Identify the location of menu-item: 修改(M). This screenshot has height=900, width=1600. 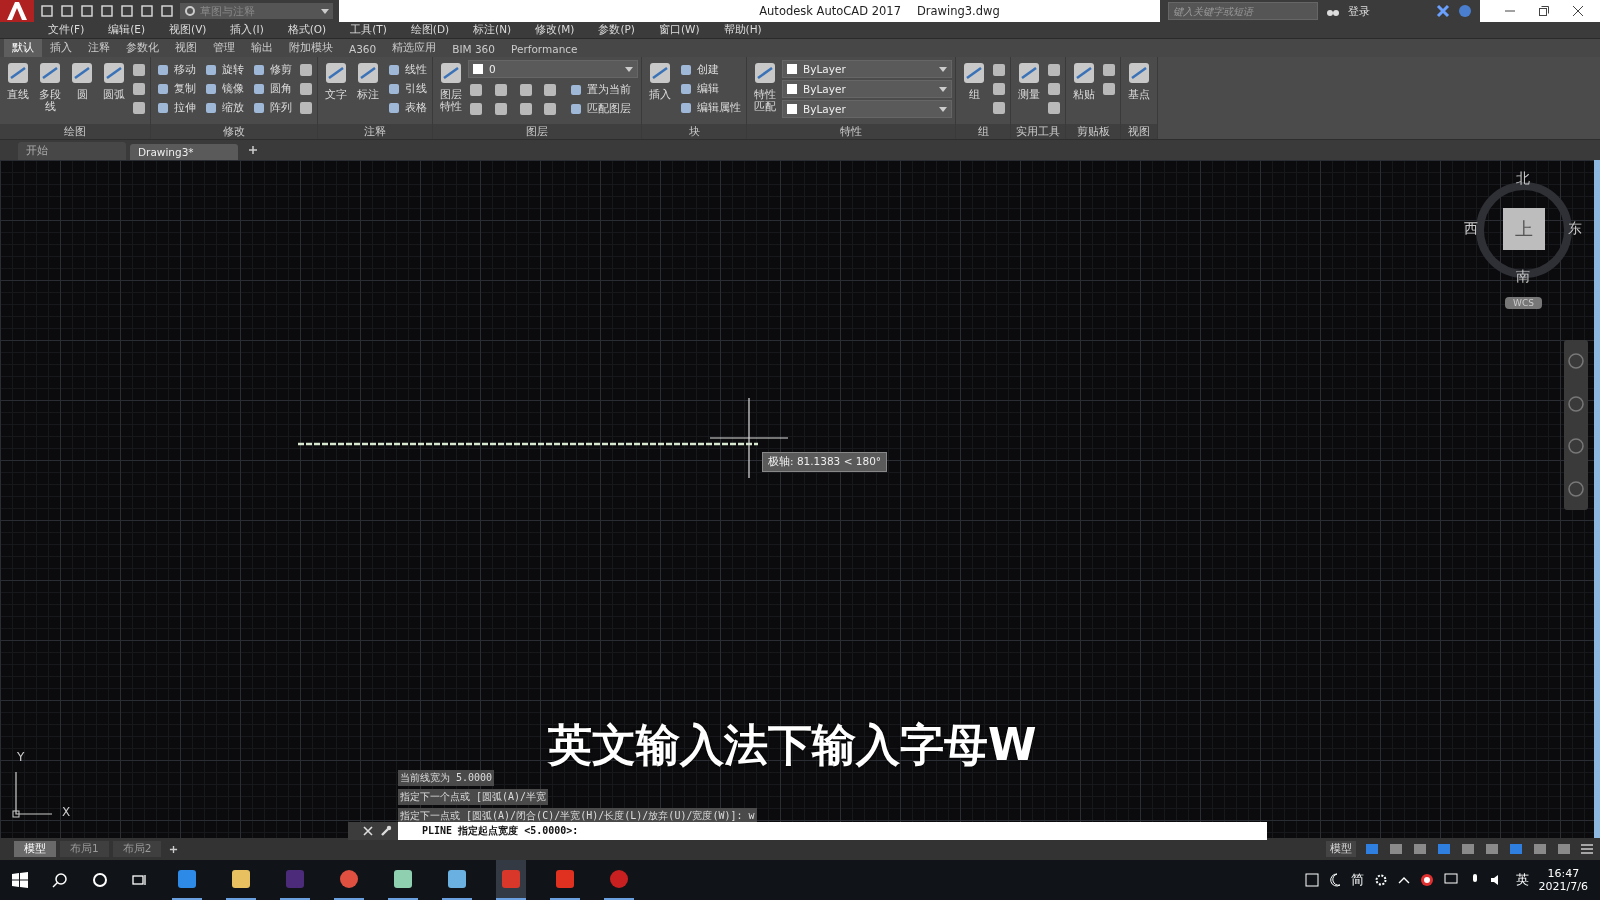
(555, 30).